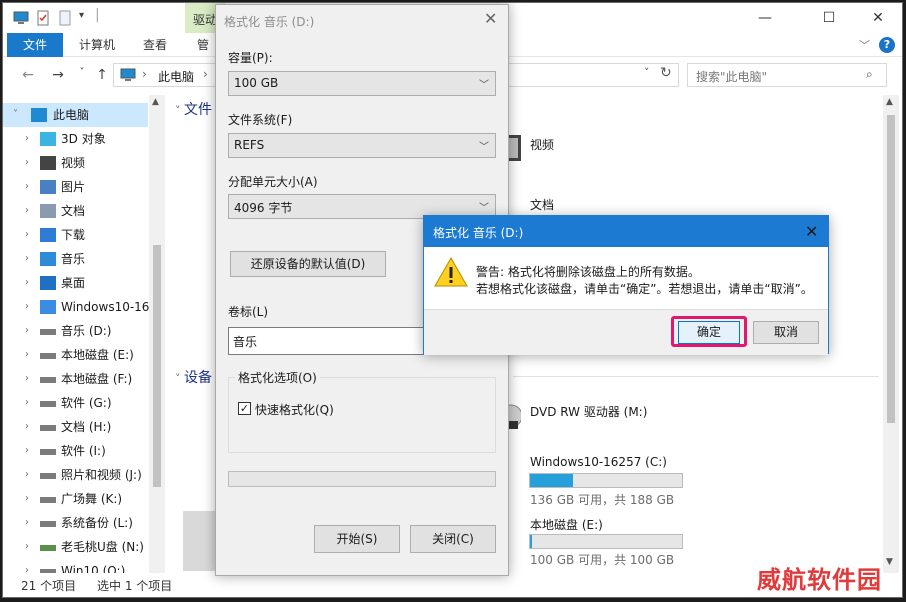 The width and height of the screenshot is (906, 602). I want to click on minimize-button: —, so click(765, 18).